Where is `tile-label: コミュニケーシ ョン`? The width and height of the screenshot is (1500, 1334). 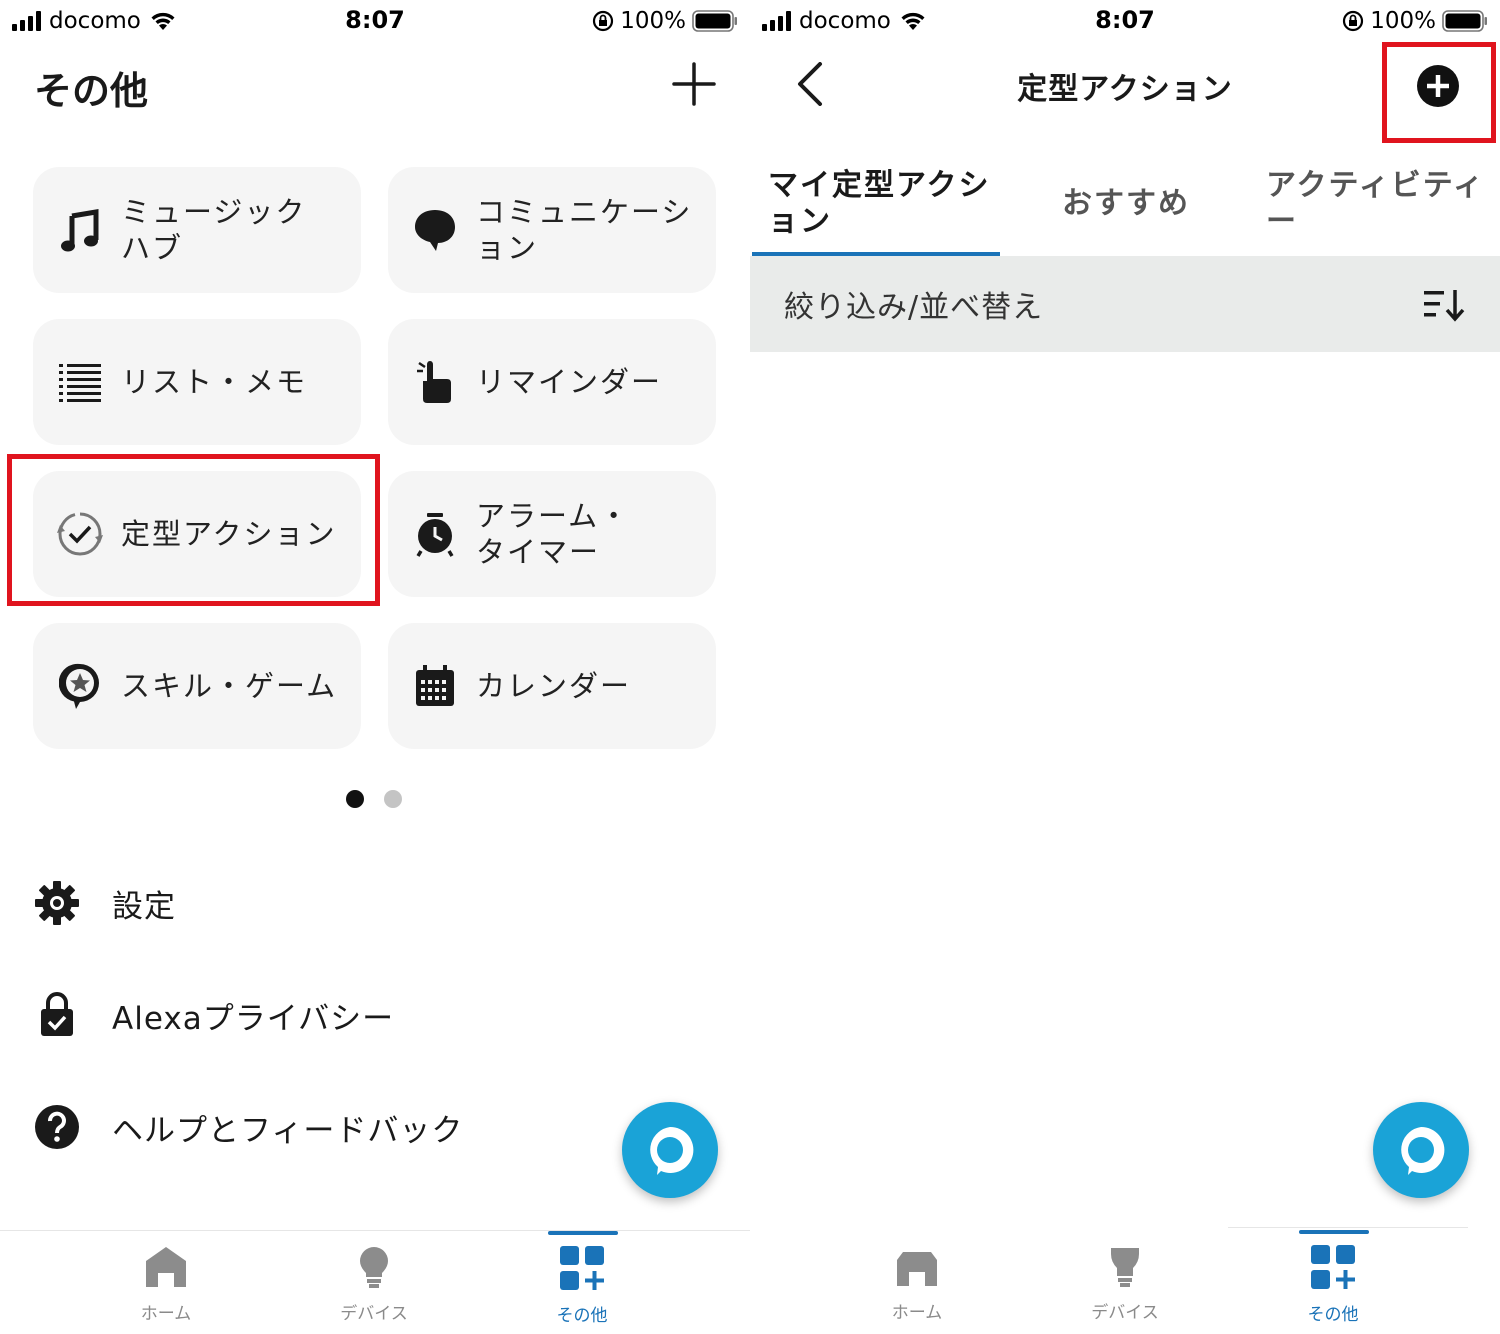 tile-label: コミュニケーシ ョン is located at coordinates (584, 230).